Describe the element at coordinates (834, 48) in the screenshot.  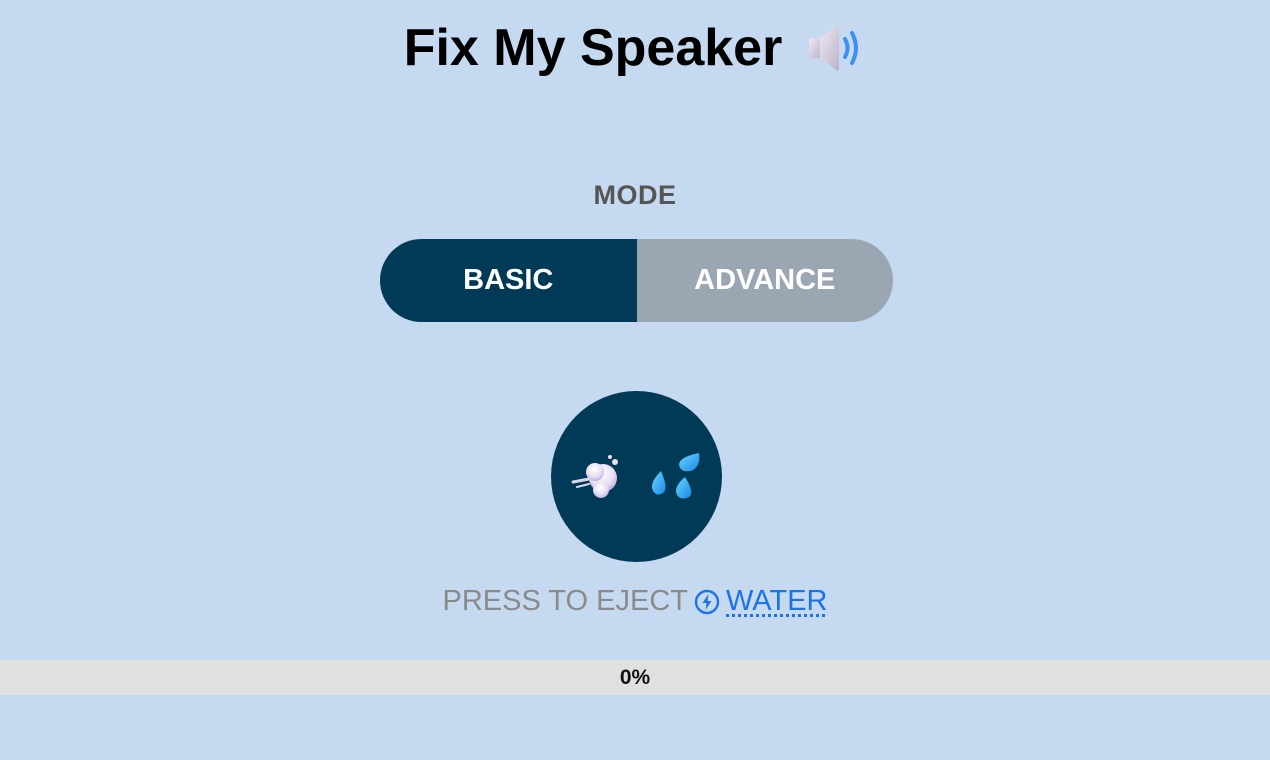
I see `speaker-high-volume-icon` at that location.